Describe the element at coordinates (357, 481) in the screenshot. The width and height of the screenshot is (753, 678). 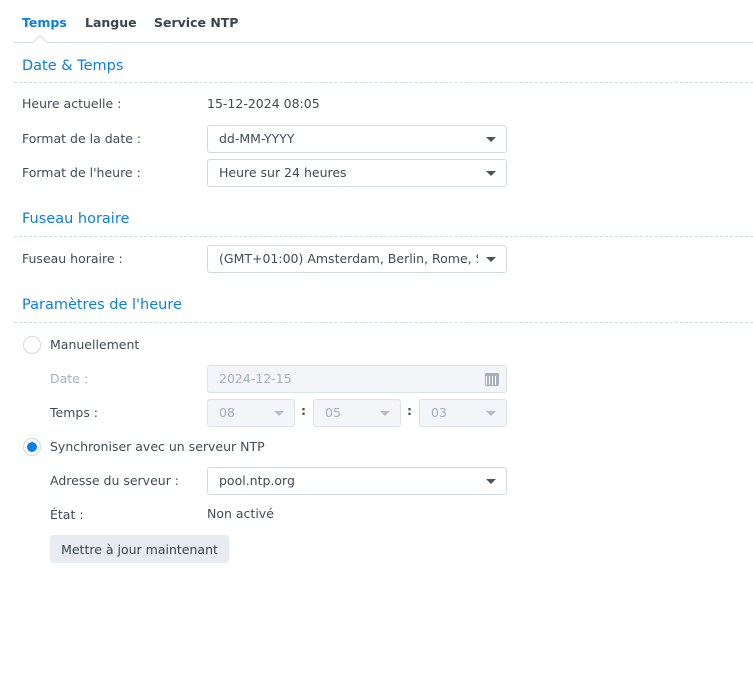
I see `server-select: pool.ntp.org` at that location.